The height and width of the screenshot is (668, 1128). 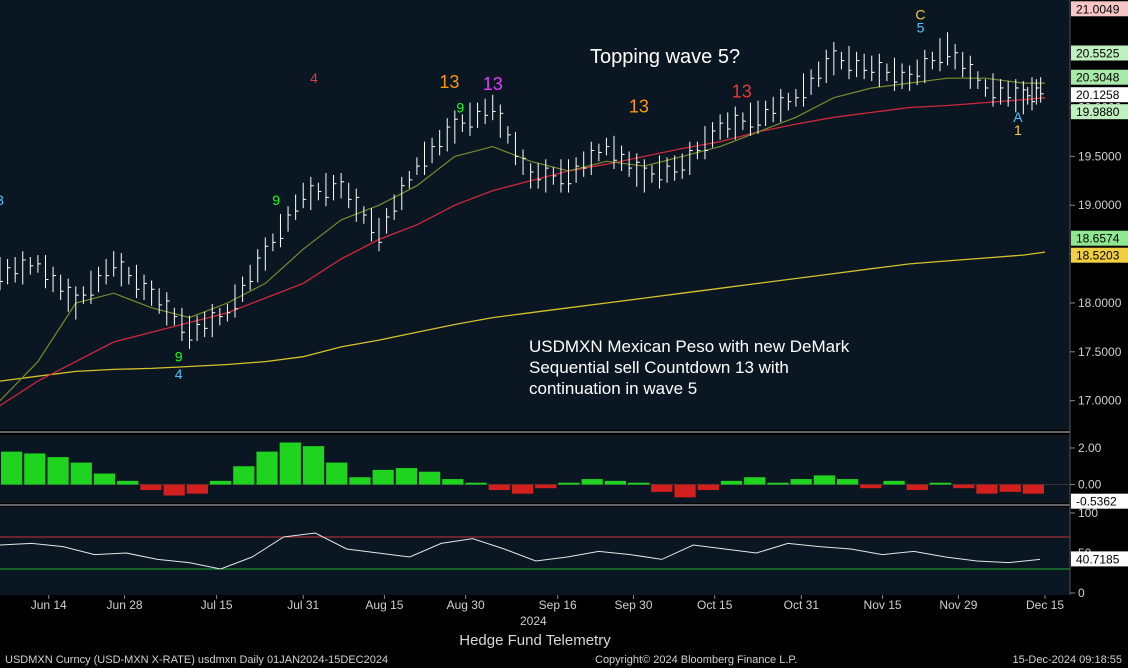 I want to click on y-tick-label: 17.5000, so click(x=1100, y=352).